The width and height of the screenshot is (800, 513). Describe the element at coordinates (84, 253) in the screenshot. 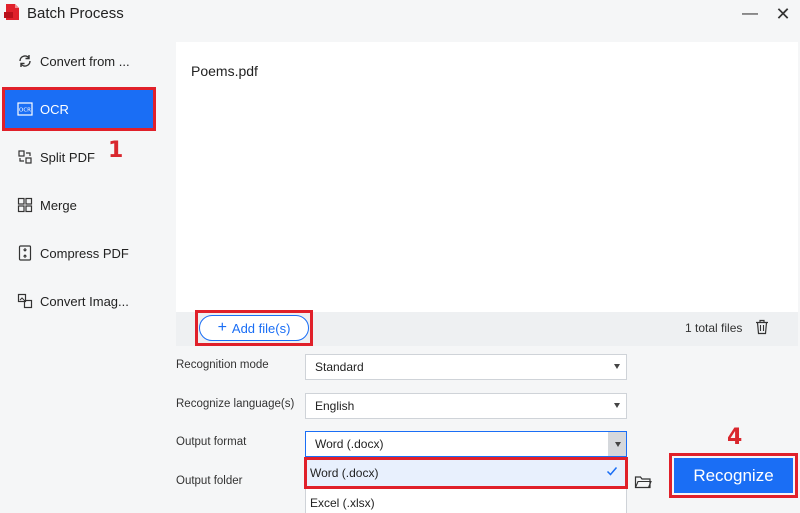

I see `sidebar-item-label: Compress PDF` at that location.